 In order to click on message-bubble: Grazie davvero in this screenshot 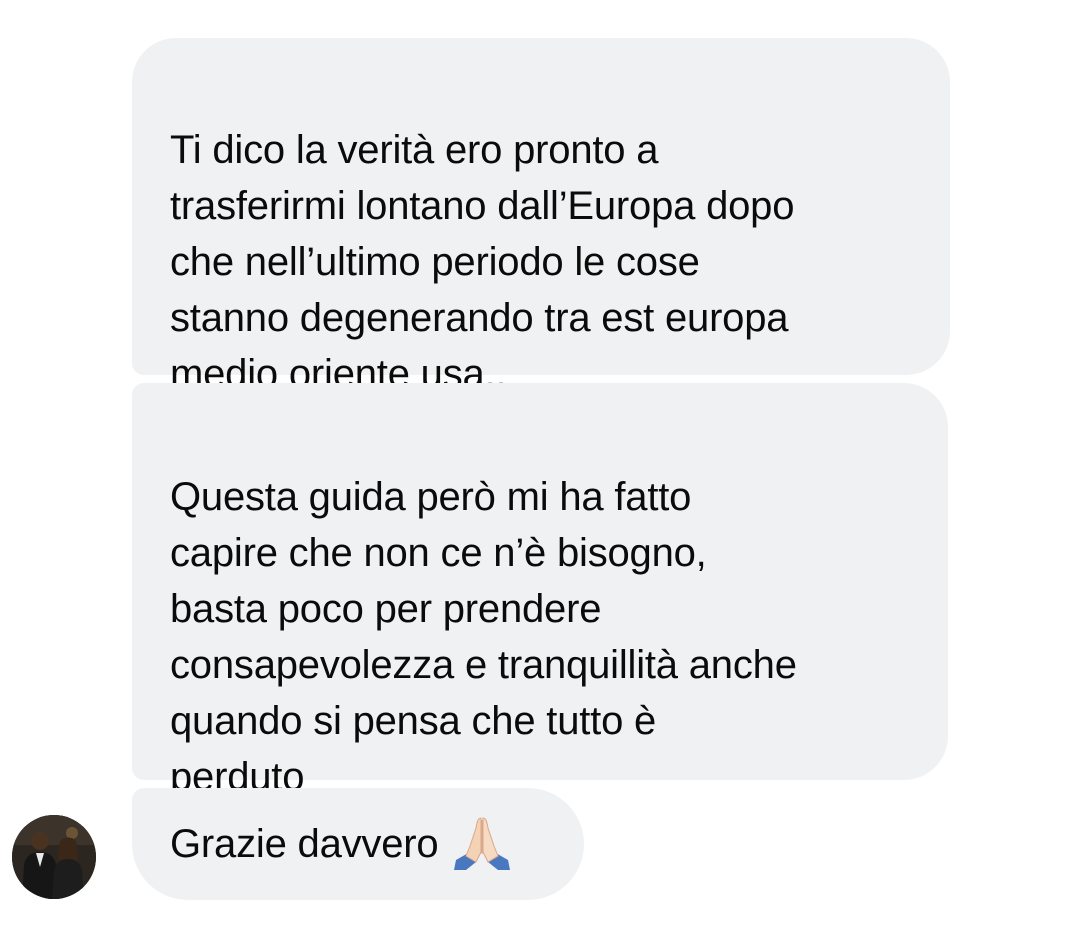, I will do `click(358, 844)`.